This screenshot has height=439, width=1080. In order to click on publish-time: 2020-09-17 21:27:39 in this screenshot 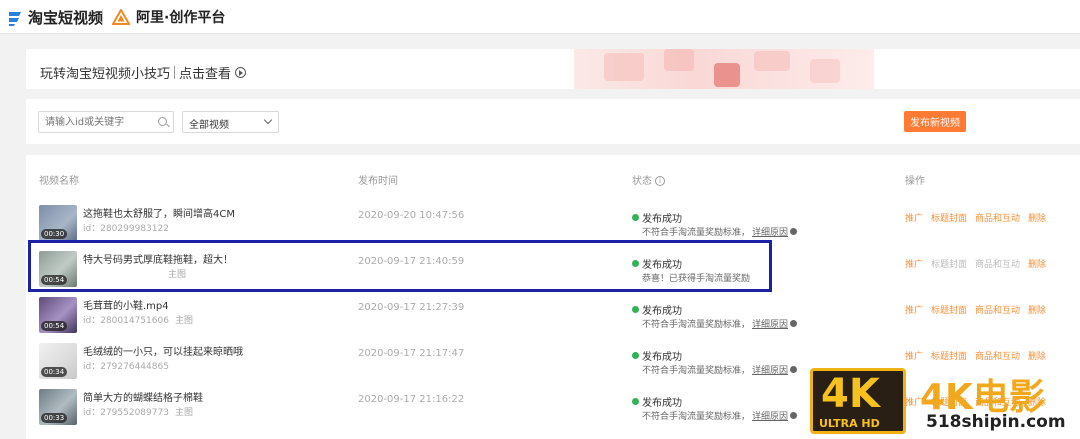, I will do `click(411, 307)`.